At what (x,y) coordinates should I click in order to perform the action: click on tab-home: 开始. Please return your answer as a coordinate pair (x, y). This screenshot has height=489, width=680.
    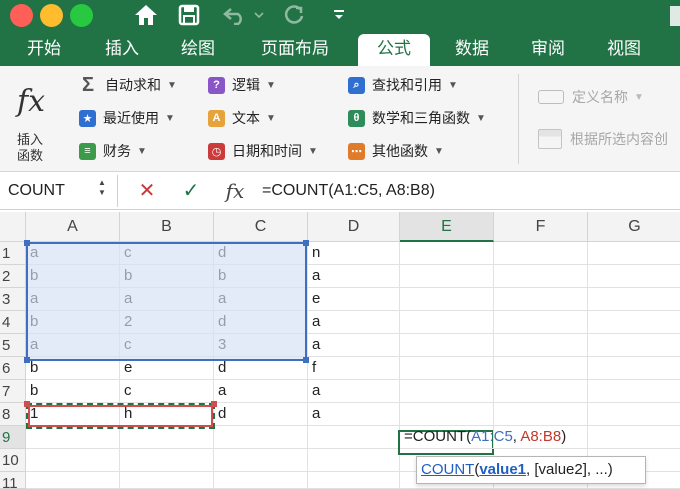
    Looking at the image, I should click on (44, 50).